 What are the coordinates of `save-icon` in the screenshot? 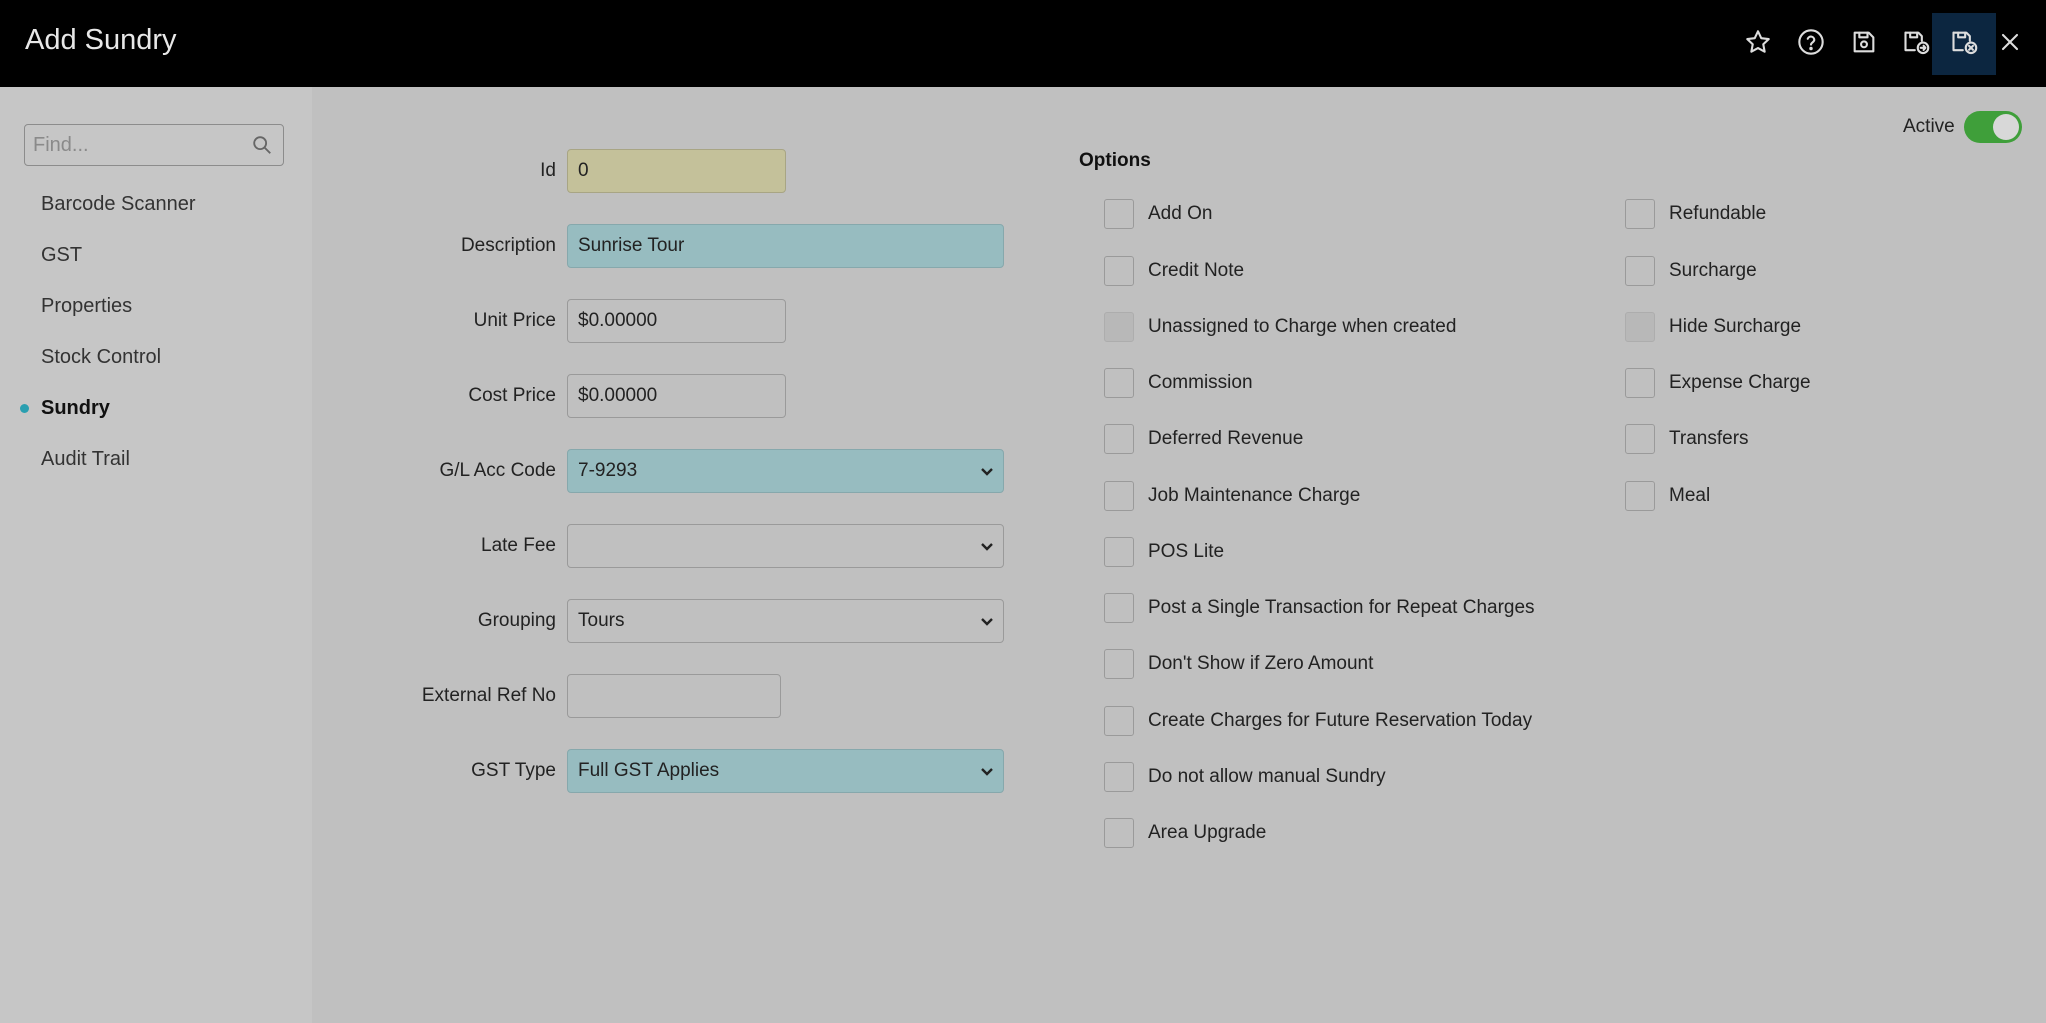 It's located at (1864, 44).